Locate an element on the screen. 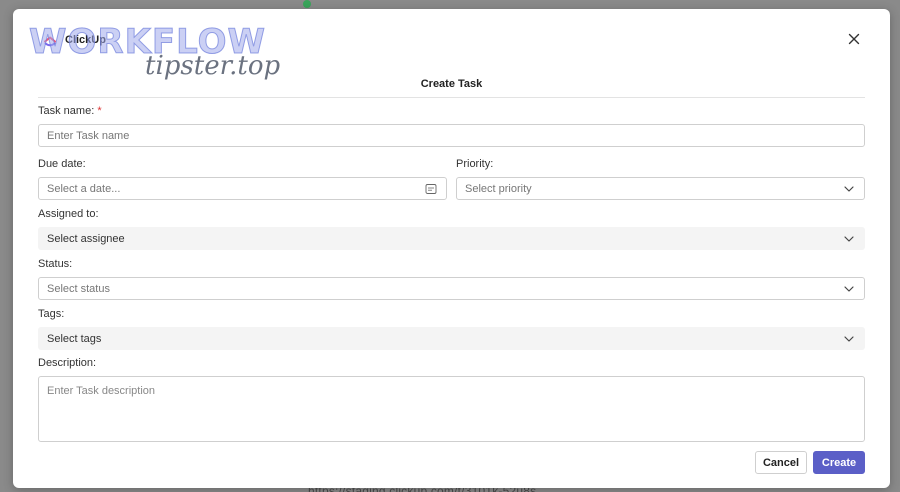  title-divider is located at coordinates (451, 97).